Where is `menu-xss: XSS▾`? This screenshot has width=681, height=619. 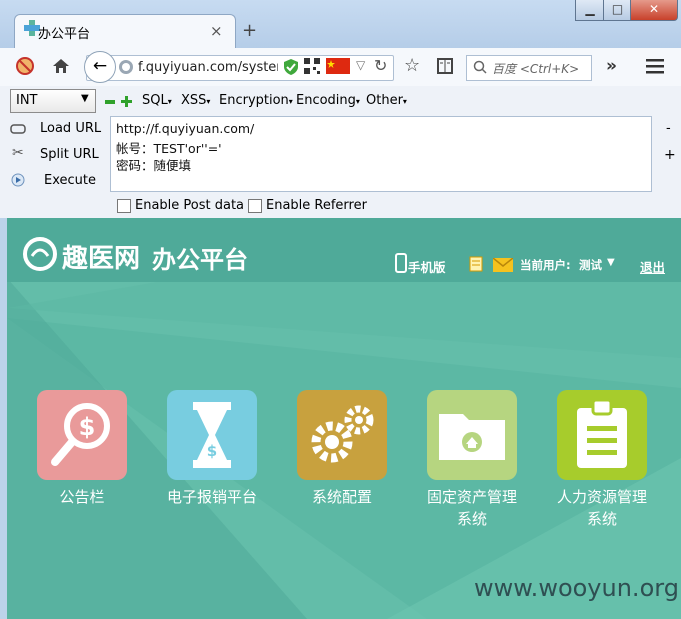 menu-xss: XSS▾ is located at coordinates (195, 100).